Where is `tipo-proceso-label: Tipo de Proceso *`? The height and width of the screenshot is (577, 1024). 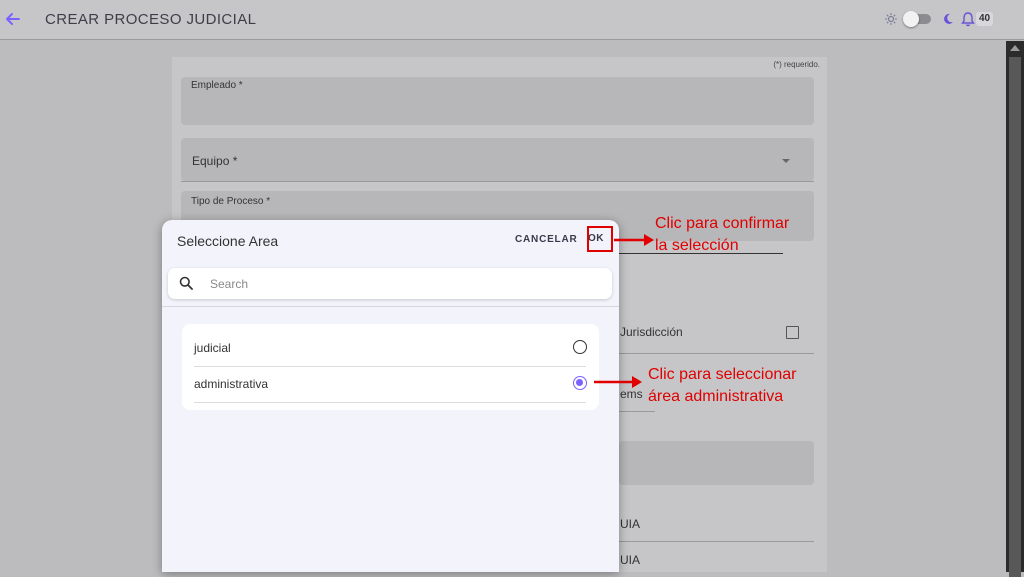 tipo-proceso-label: Tipo de Proceso * is located at coordinates (231, 201).